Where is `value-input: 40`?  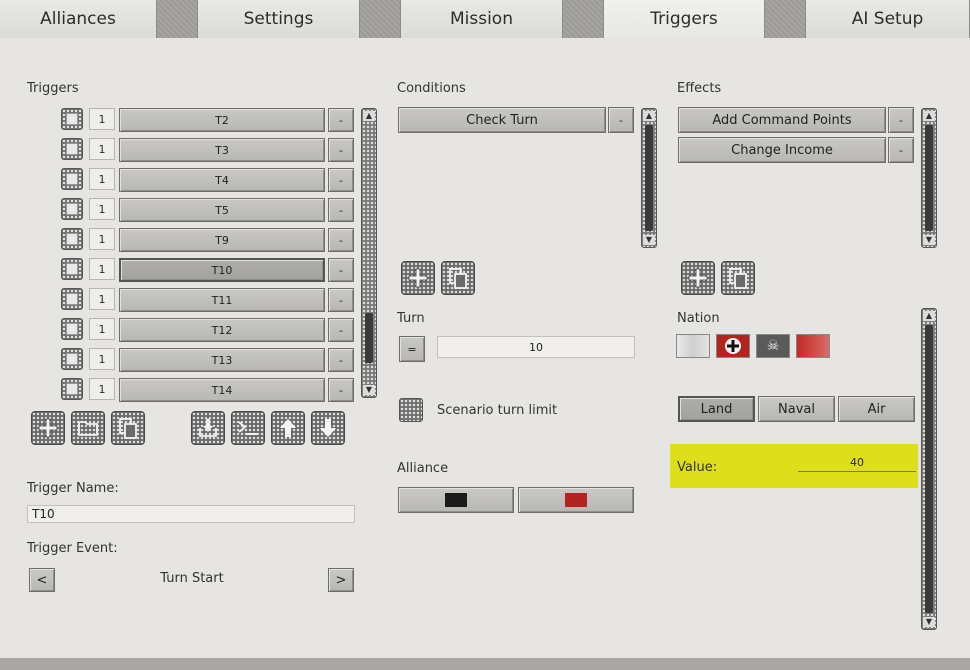
value-input: 40 is located at coordinates (857, 464).